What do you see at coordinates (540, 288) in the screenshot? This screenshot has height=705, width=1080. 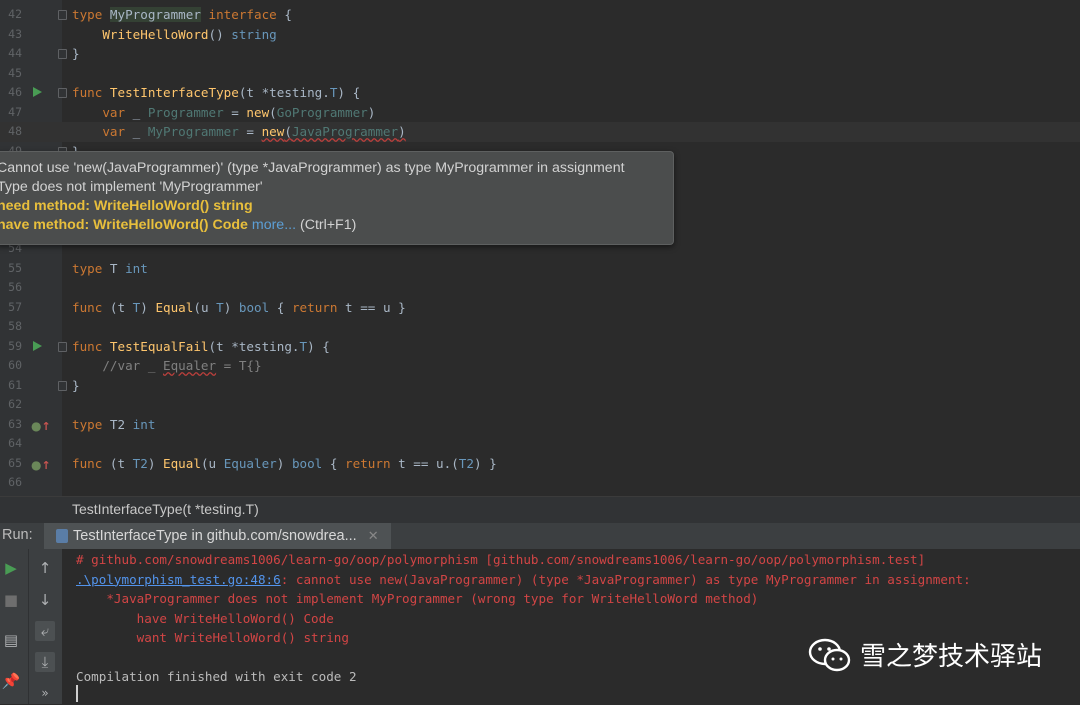 I see `code-line: 56` at bounding box center [540, 288].